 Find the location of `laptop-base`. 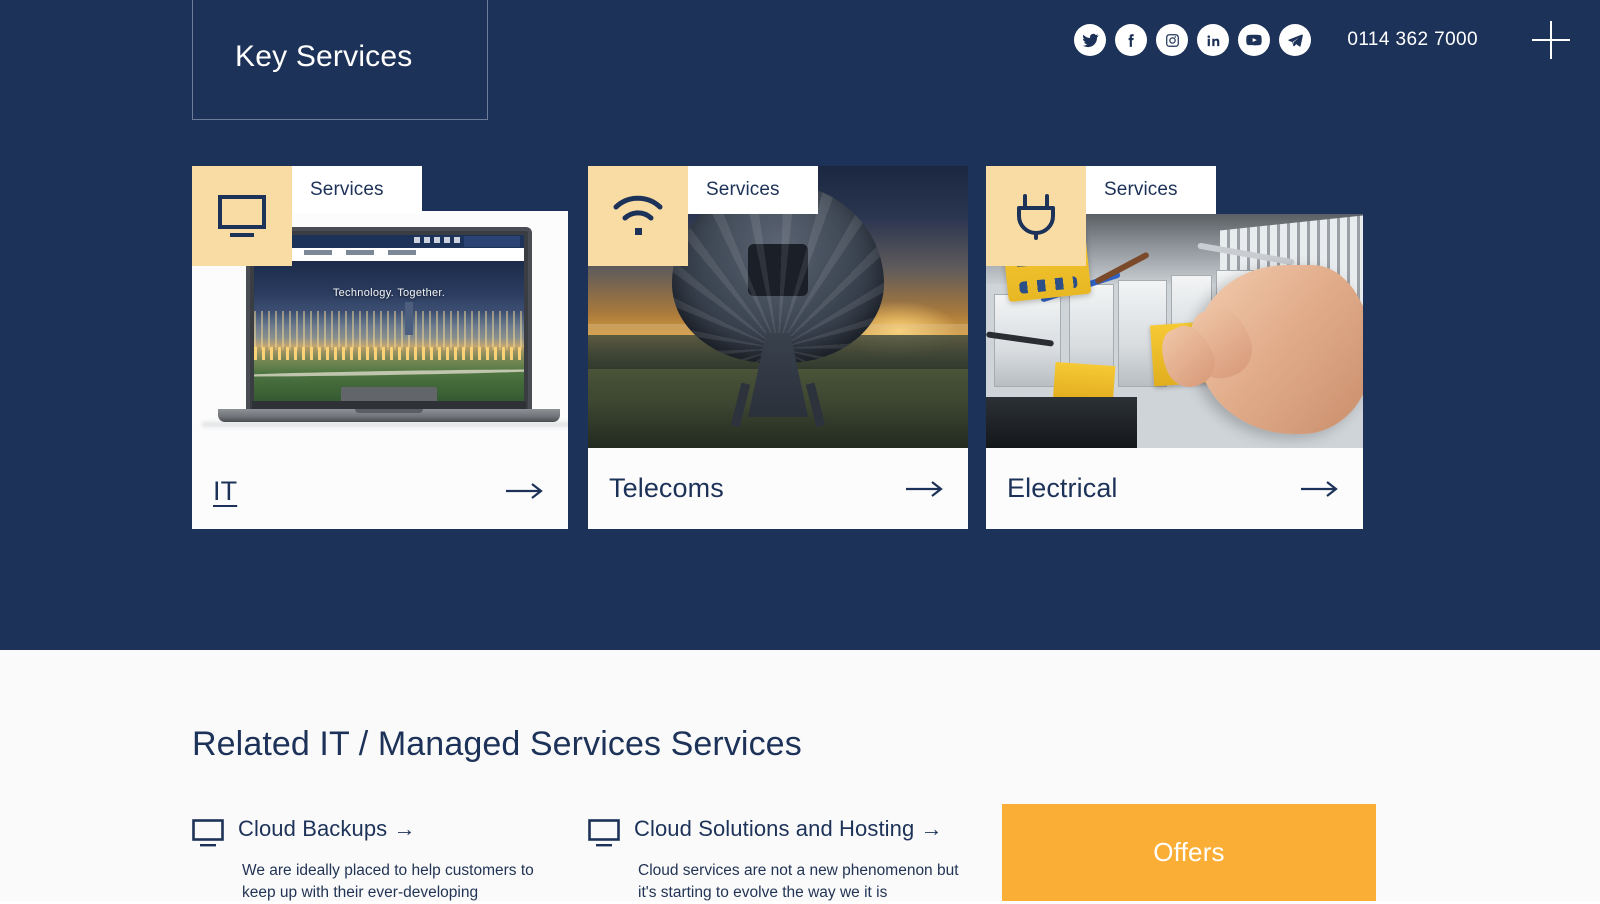

laptop-base is located at coordinates (389, 415).